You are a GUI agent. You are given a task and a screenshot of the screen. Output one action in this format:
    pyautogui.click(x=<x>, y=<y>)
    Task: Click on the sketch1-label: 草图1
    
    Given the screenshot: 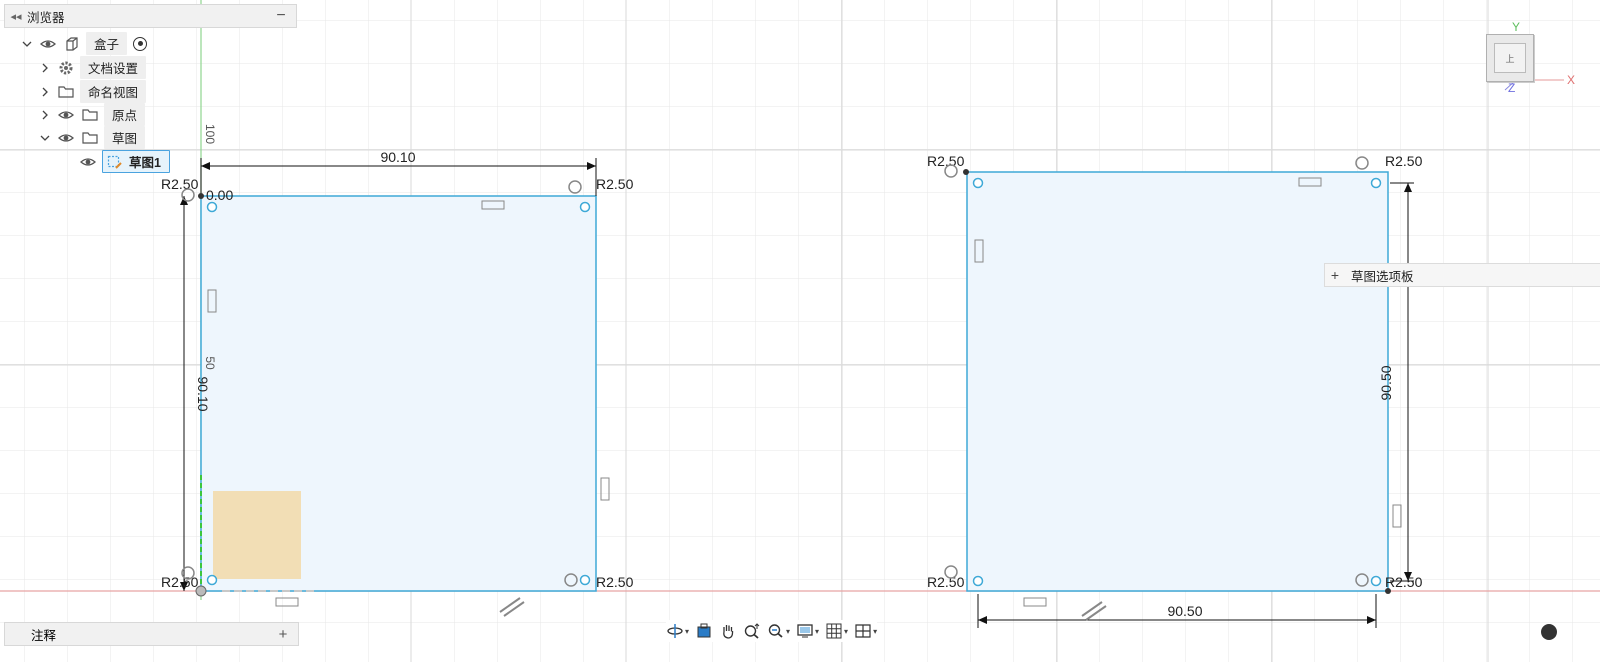 What is the action you would take?
    pyautogui.click(x=145, y=163)
    